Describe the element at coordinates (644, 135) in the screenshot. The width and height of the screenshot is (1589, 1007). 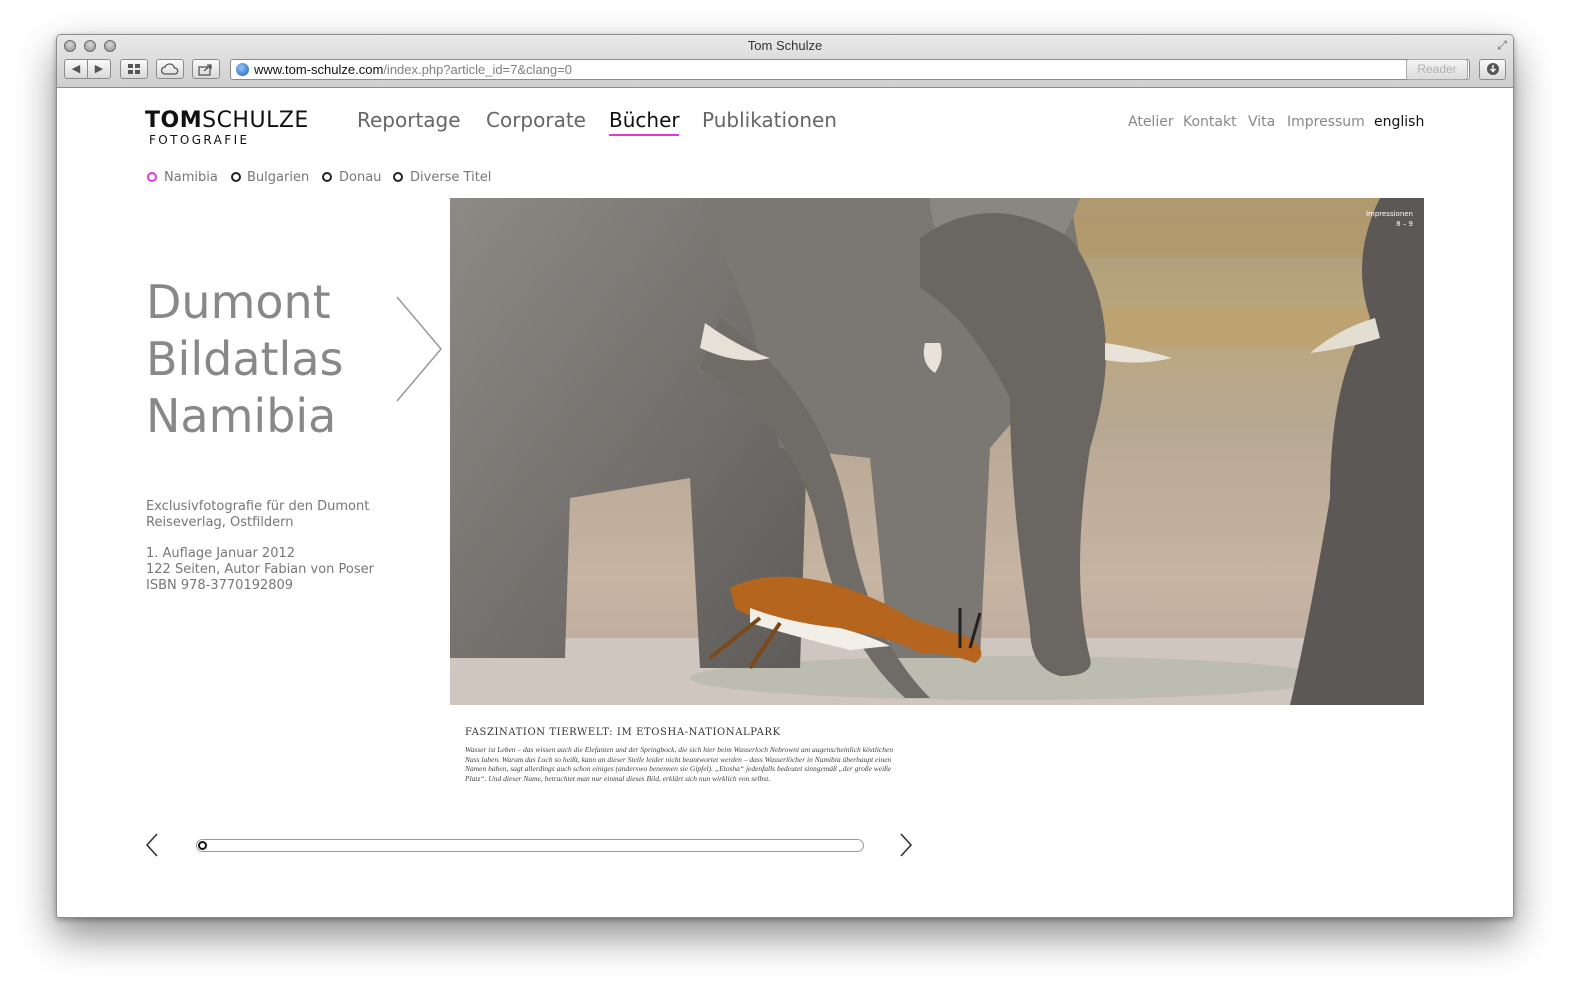
I see `active-nav-underline` at that location.